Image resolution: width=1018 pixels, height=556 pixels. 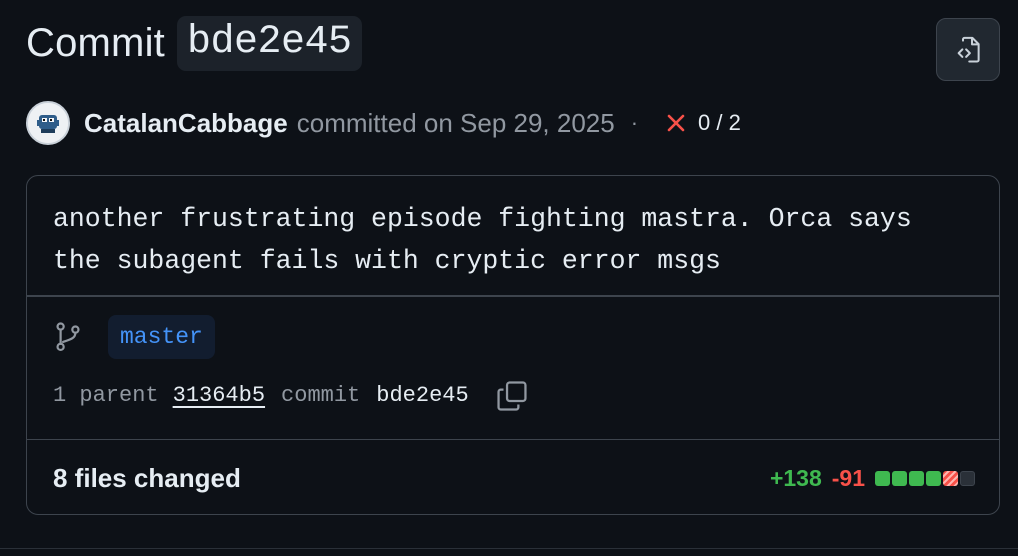 I want to click on git-branch-icon, so click(x=68, y=336).